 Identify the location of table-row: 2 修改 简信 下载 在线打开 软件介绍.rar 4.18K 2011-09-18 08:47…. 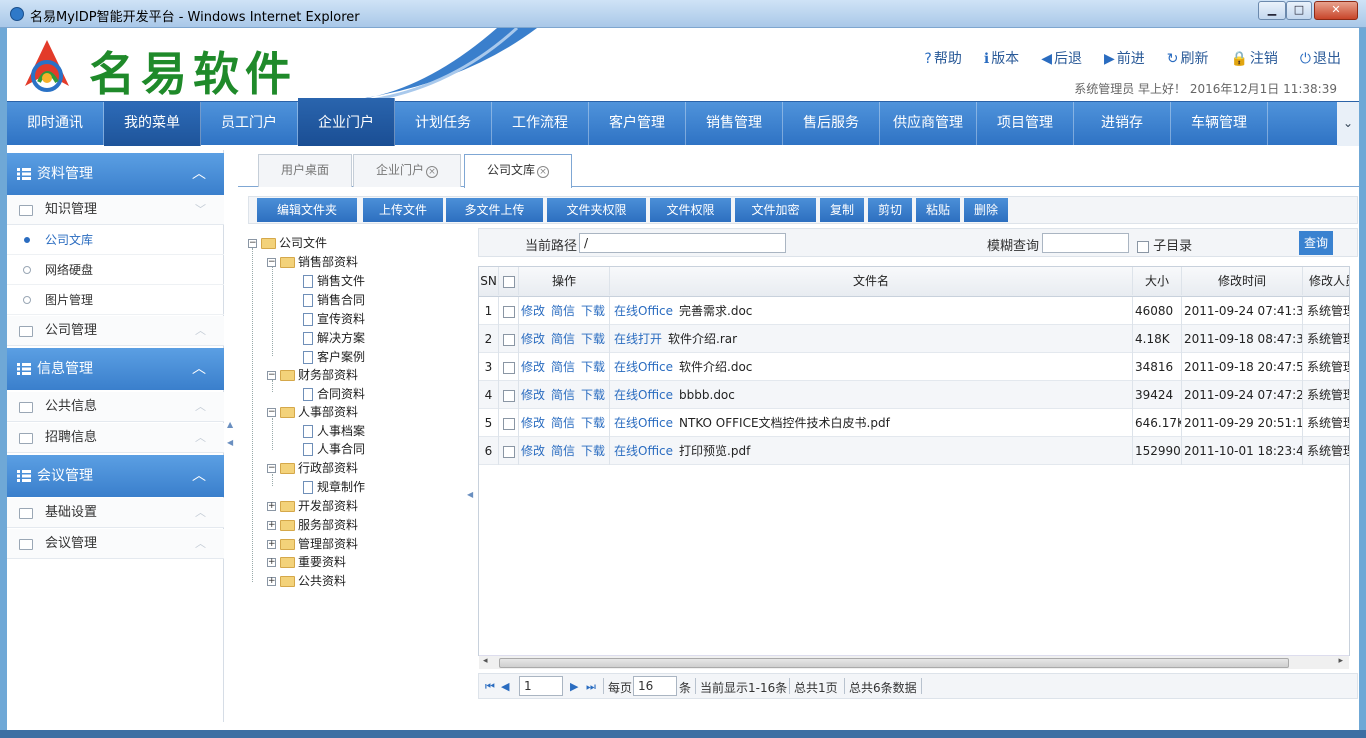
(914, 339).